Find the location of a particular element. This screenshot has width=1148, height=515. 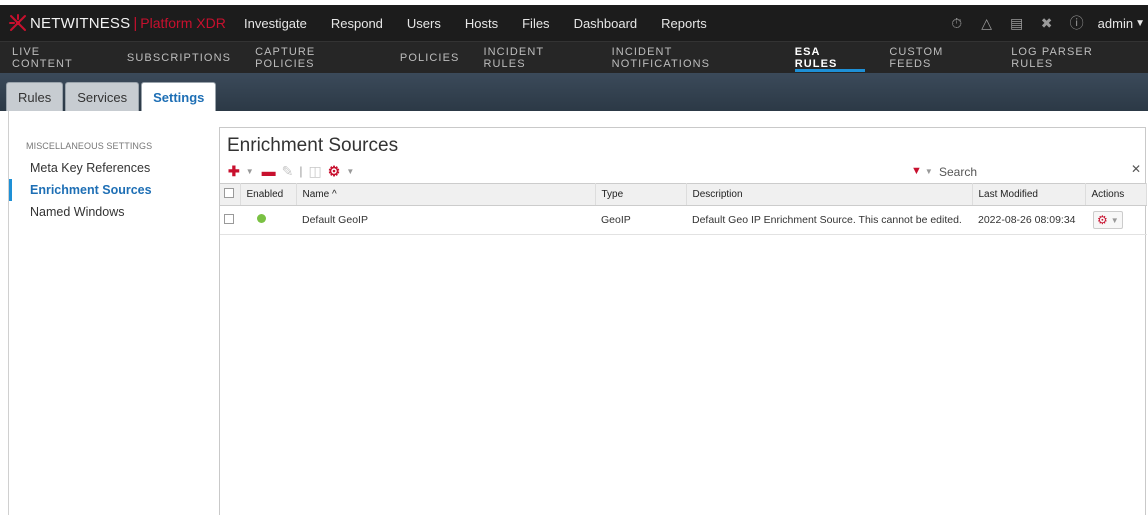

column-description: Description is located at coordinates (829, 194).